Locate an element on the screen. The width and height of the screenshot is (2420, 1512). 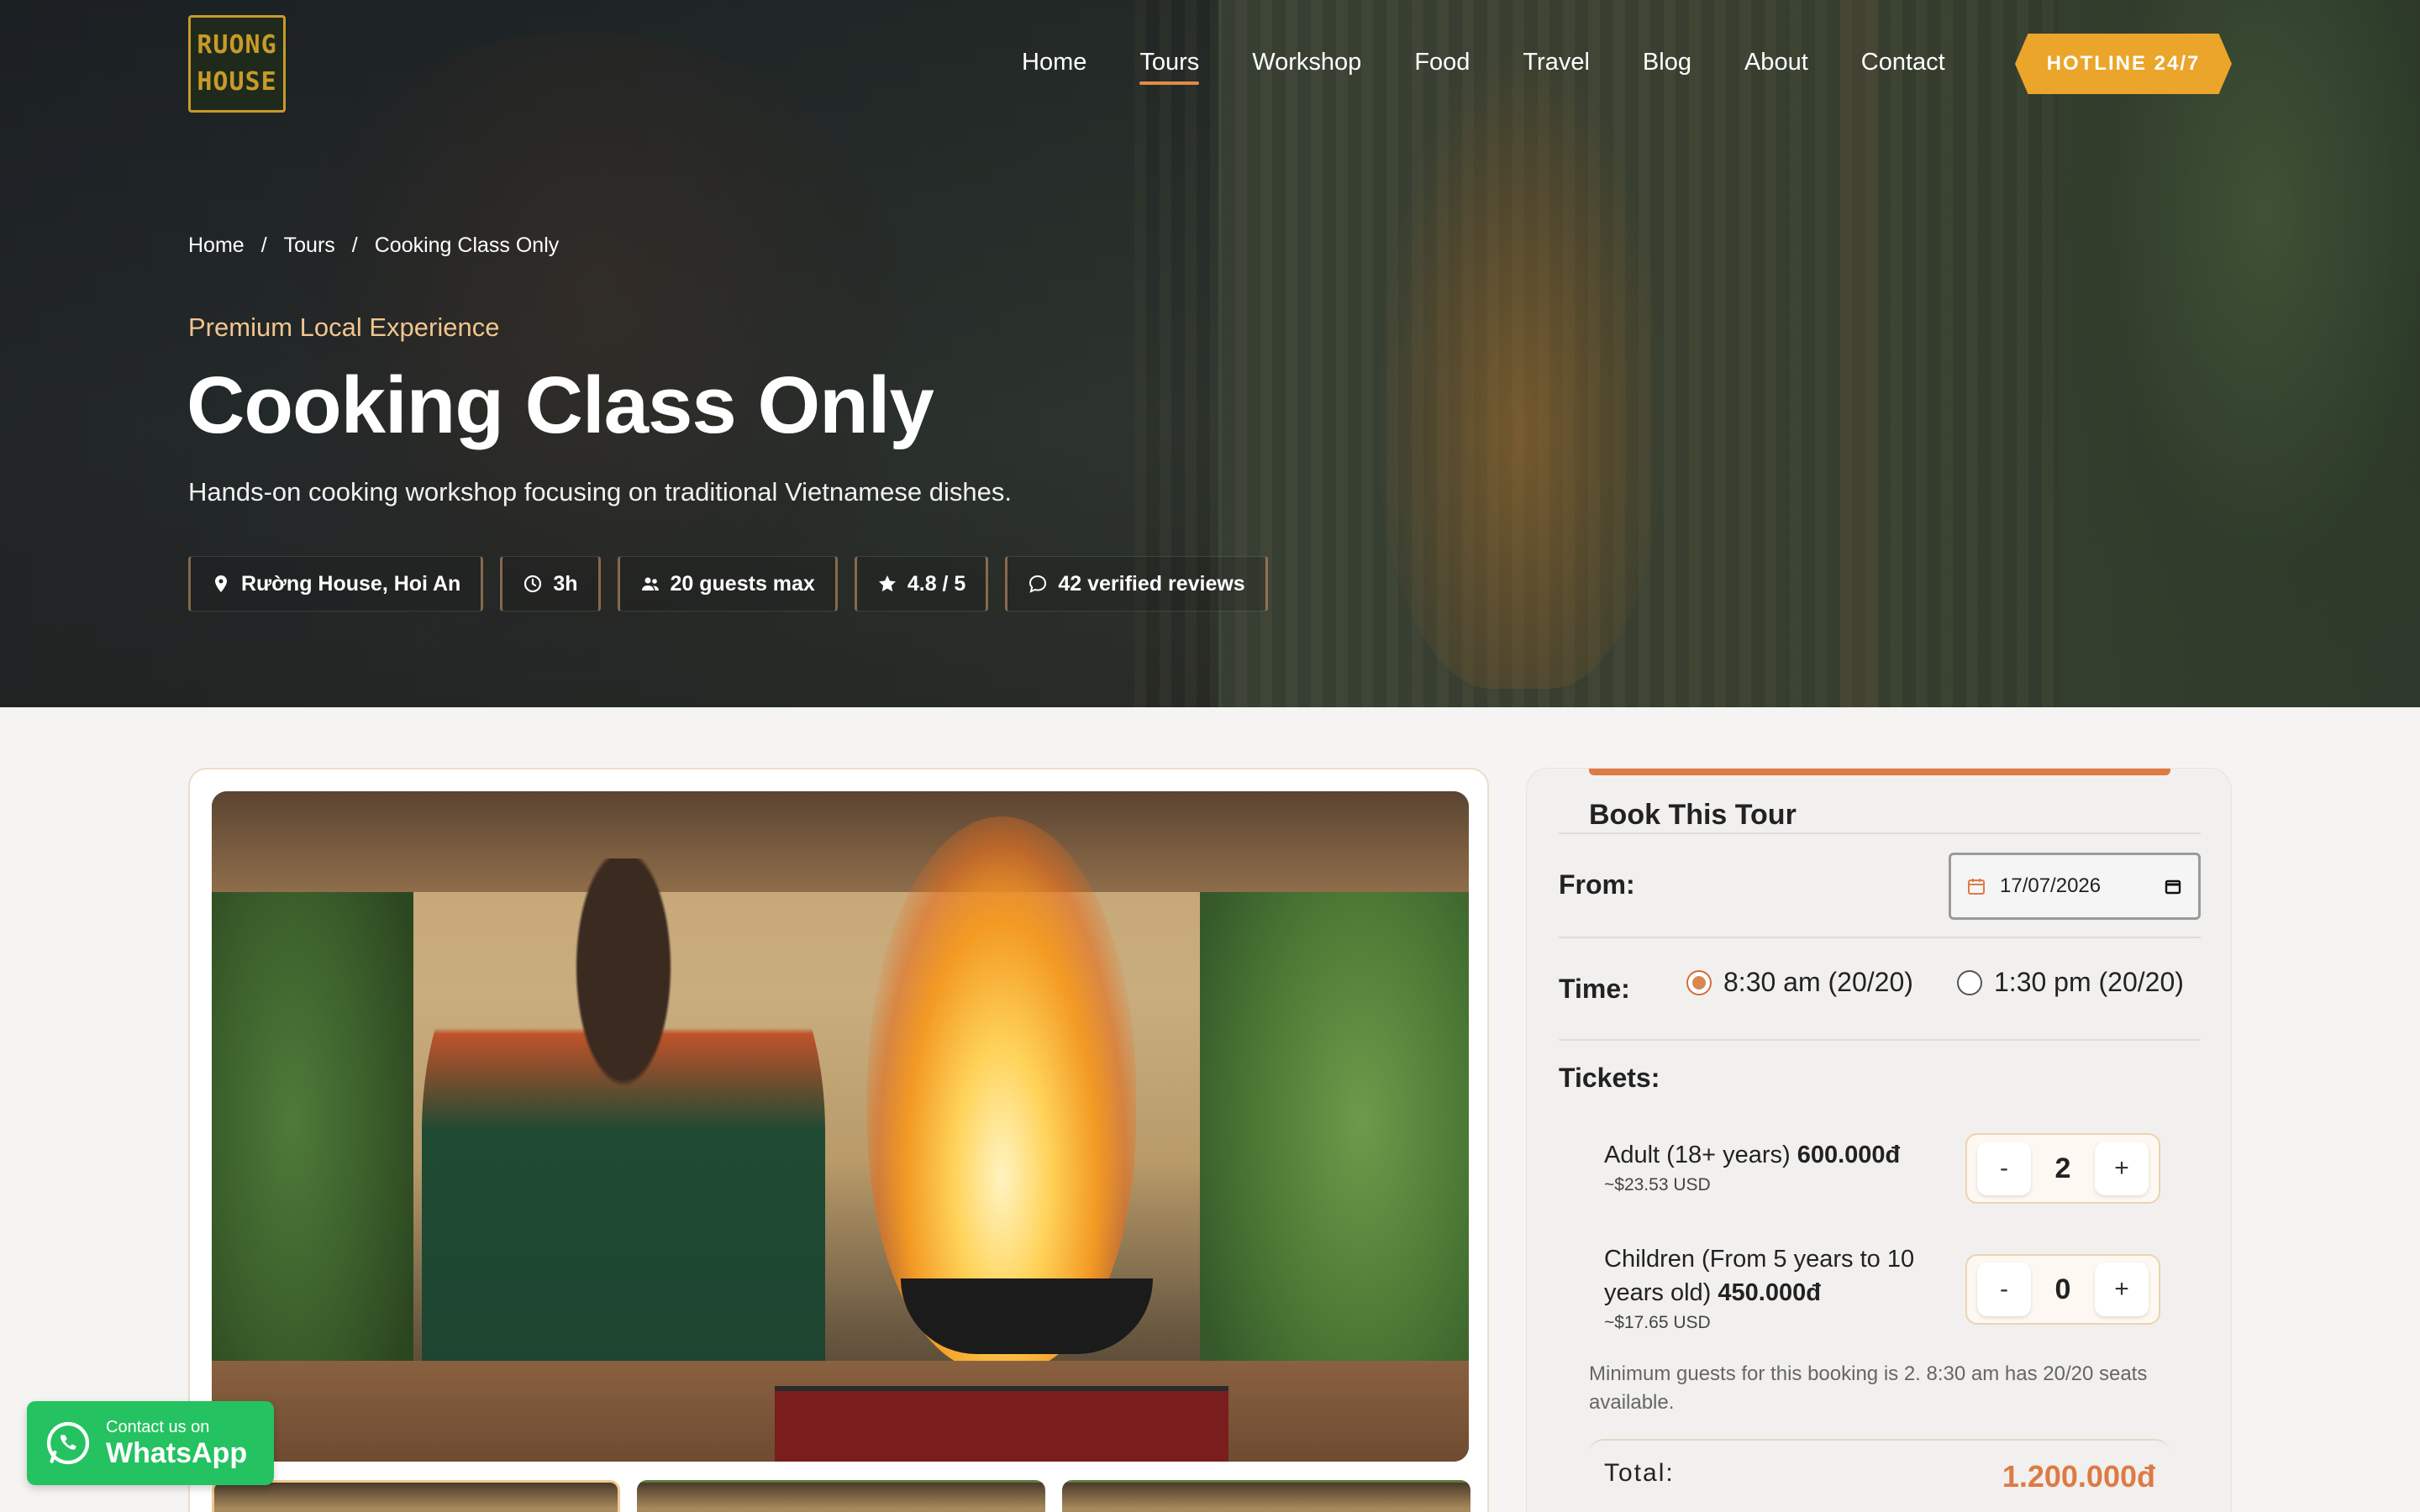
hero-background-flame is located at coordinates (1521, 369).